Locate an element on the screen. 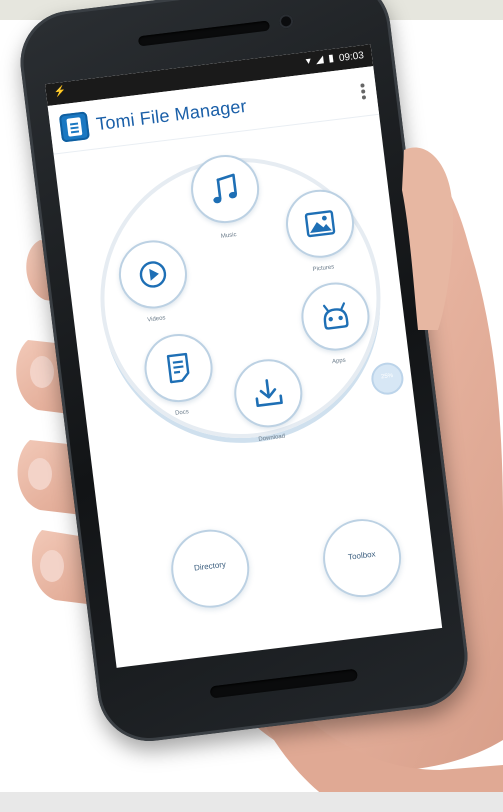 The image size is (503, 812). overflow-menu-icon is located at coordinates (363, 91).